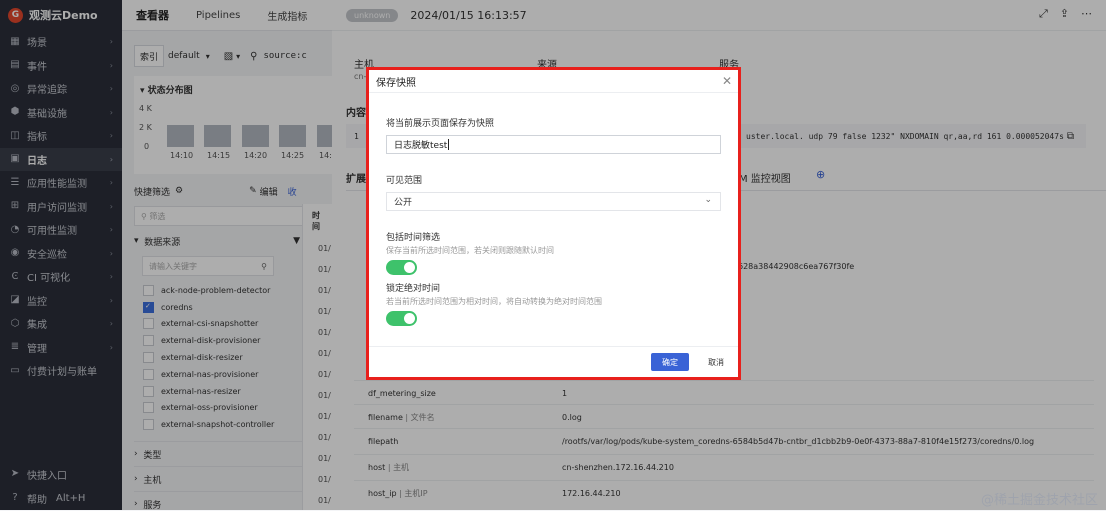  I want to click on lock-time-hint: 若当前所选时间范围为相对时间，将自动转换为绝对时间范围, so click(494, 301).